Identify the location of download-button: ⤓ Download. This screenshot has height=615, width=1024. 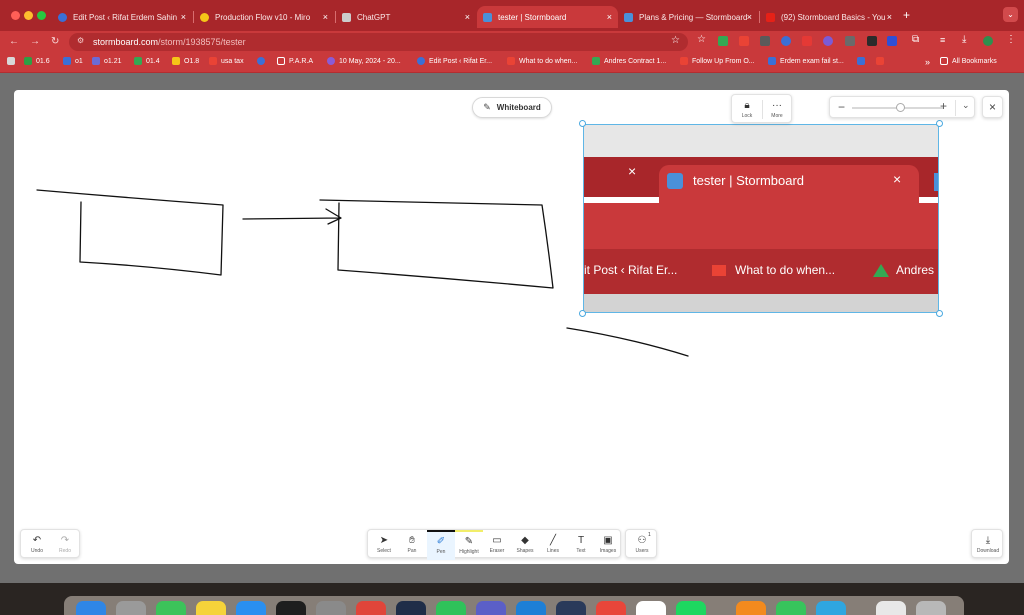
(988, 545).